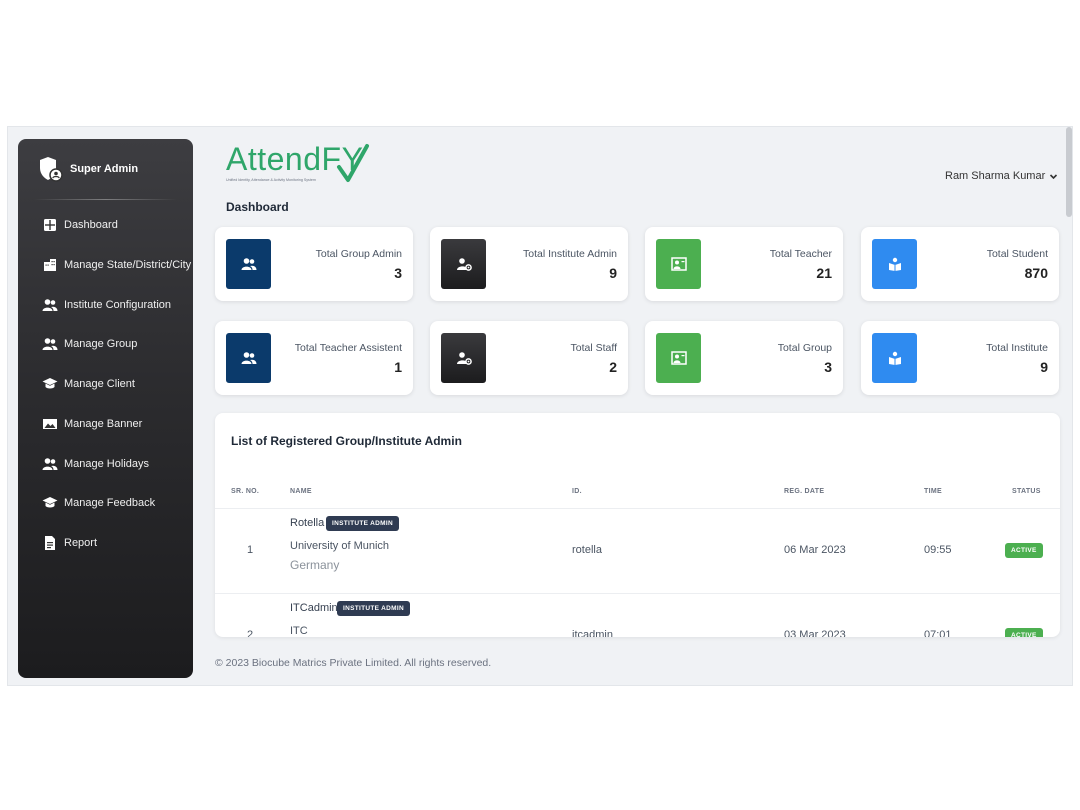  What do you see at coordinates (960, 358) in the screenshot?
I see `stat-card-total-institute: Total Institute 9` at bounding box center [960, 358].